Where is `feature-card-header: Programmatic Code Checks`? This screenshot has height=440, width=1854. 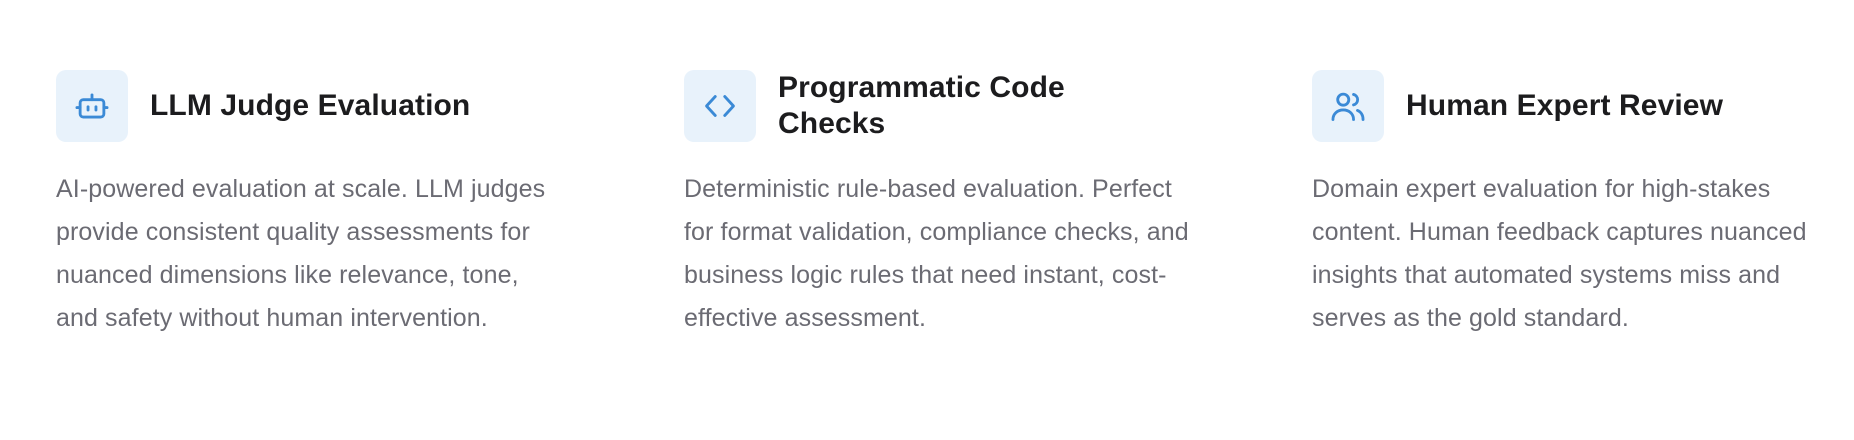
feature-card-header: Programmatic Code Checks is located at coordinates (938, 106).